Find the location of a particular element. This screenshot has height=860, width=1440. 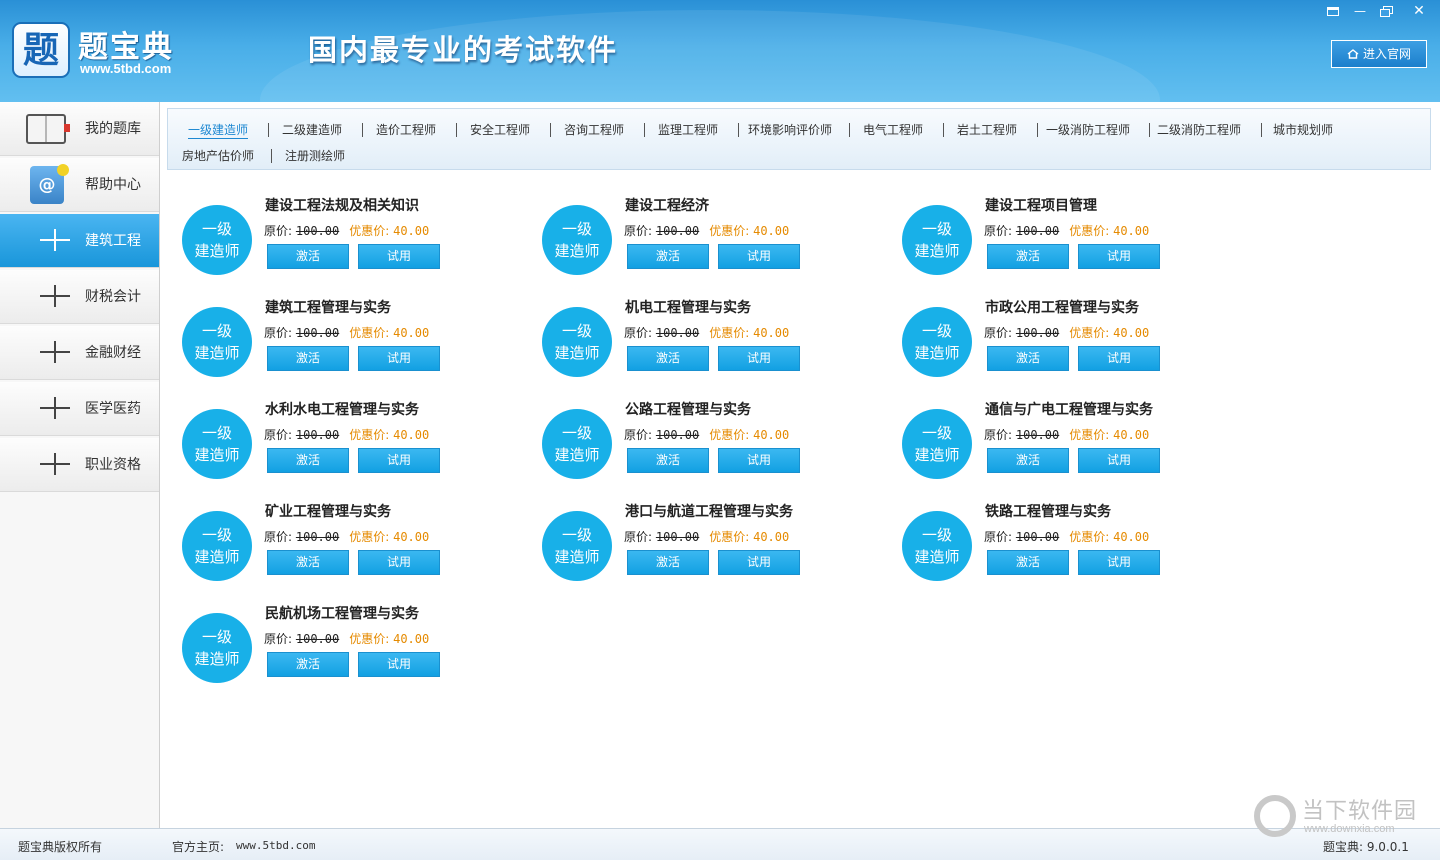

window-menu-icon is located at coordinates (1333, 11).